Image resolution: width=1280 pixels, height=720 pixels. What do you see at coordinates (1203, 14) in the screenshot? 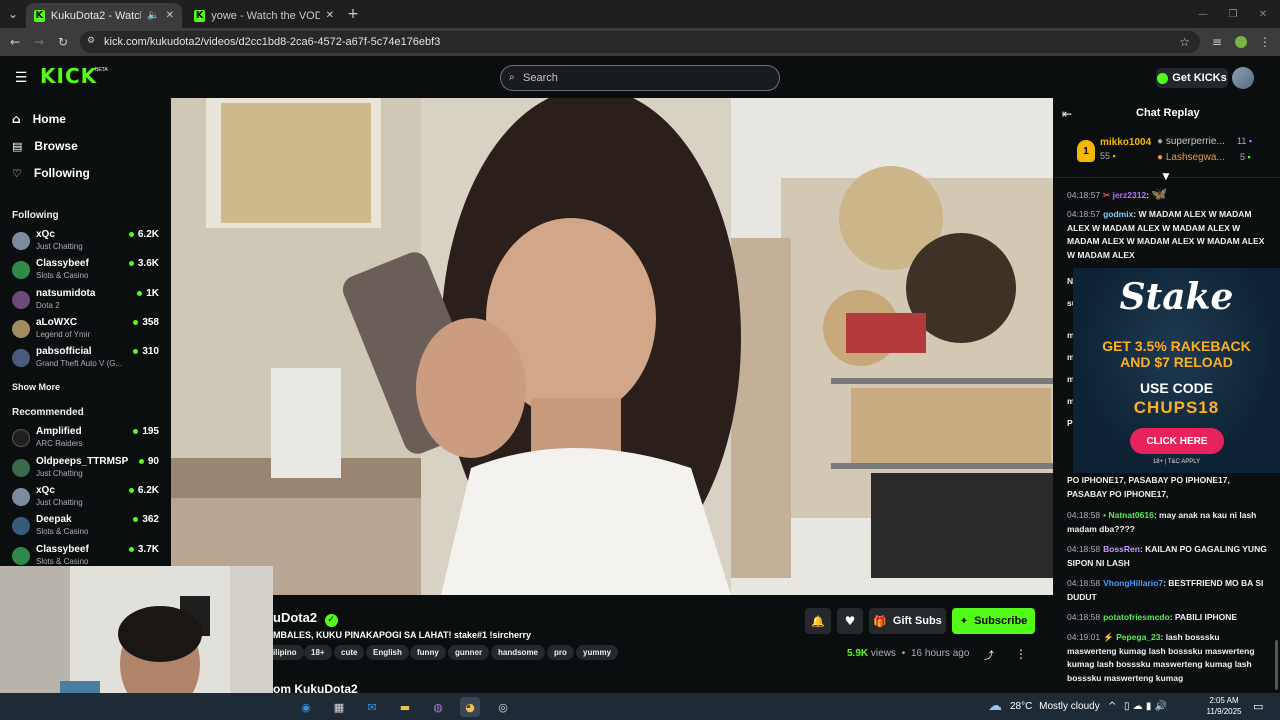
I see `minimize-icon: —` at bounding box center [1203, 14].